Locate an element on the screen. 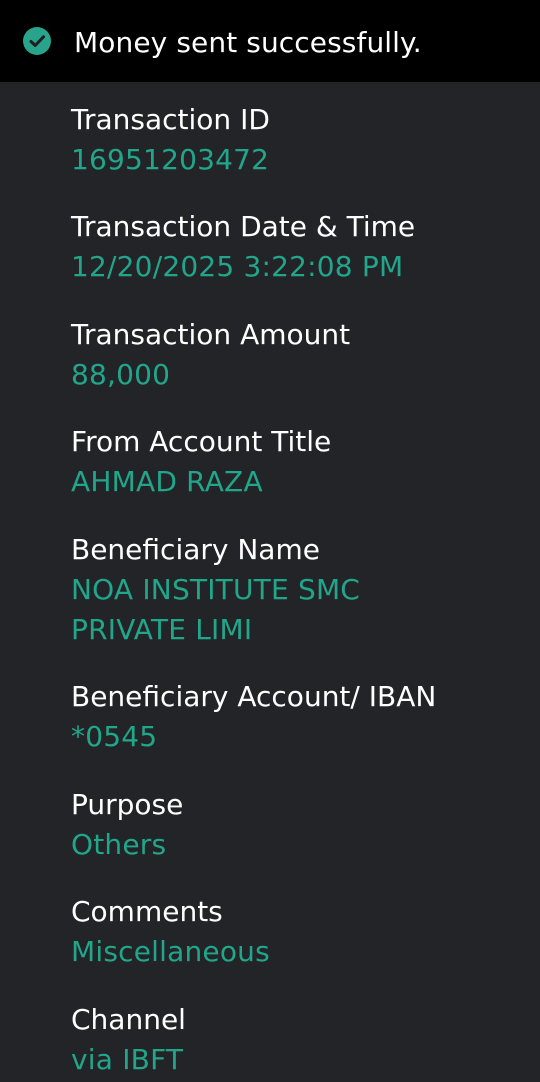 The image size is (540, 1082). field-comments: Comments Miscellaneous is located at coordinates (291, 932).